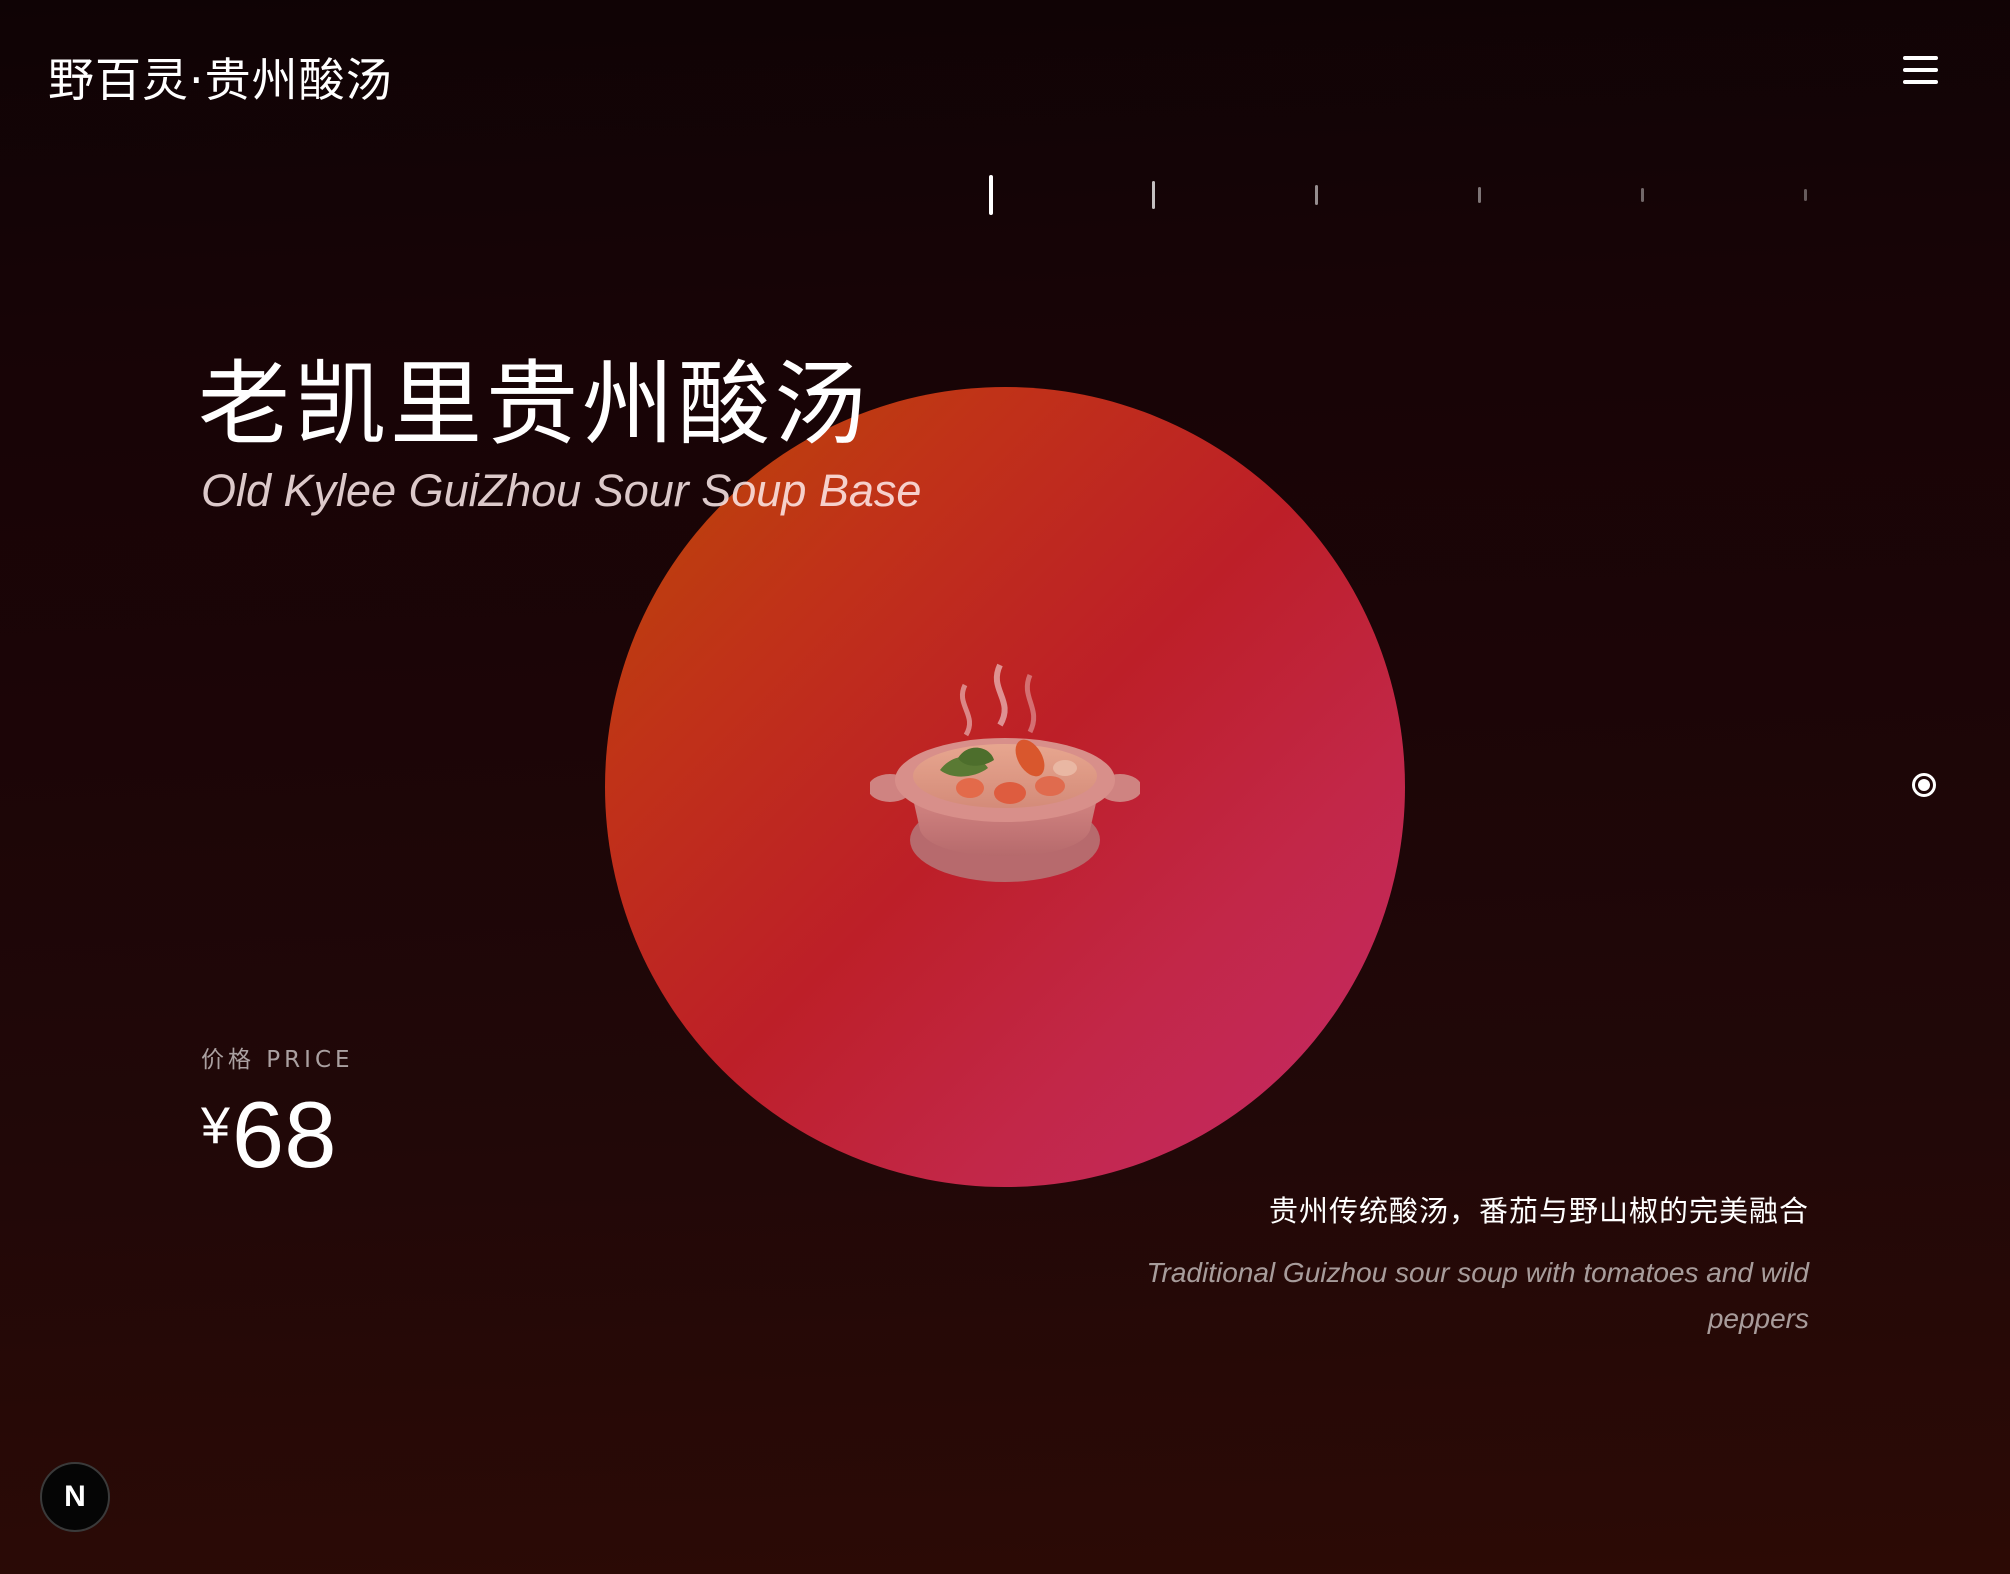 Image resolution: width=2010 pixels, height=1574 pixels. I want to click on sour-soup-pot-image, so click(1005, 772).